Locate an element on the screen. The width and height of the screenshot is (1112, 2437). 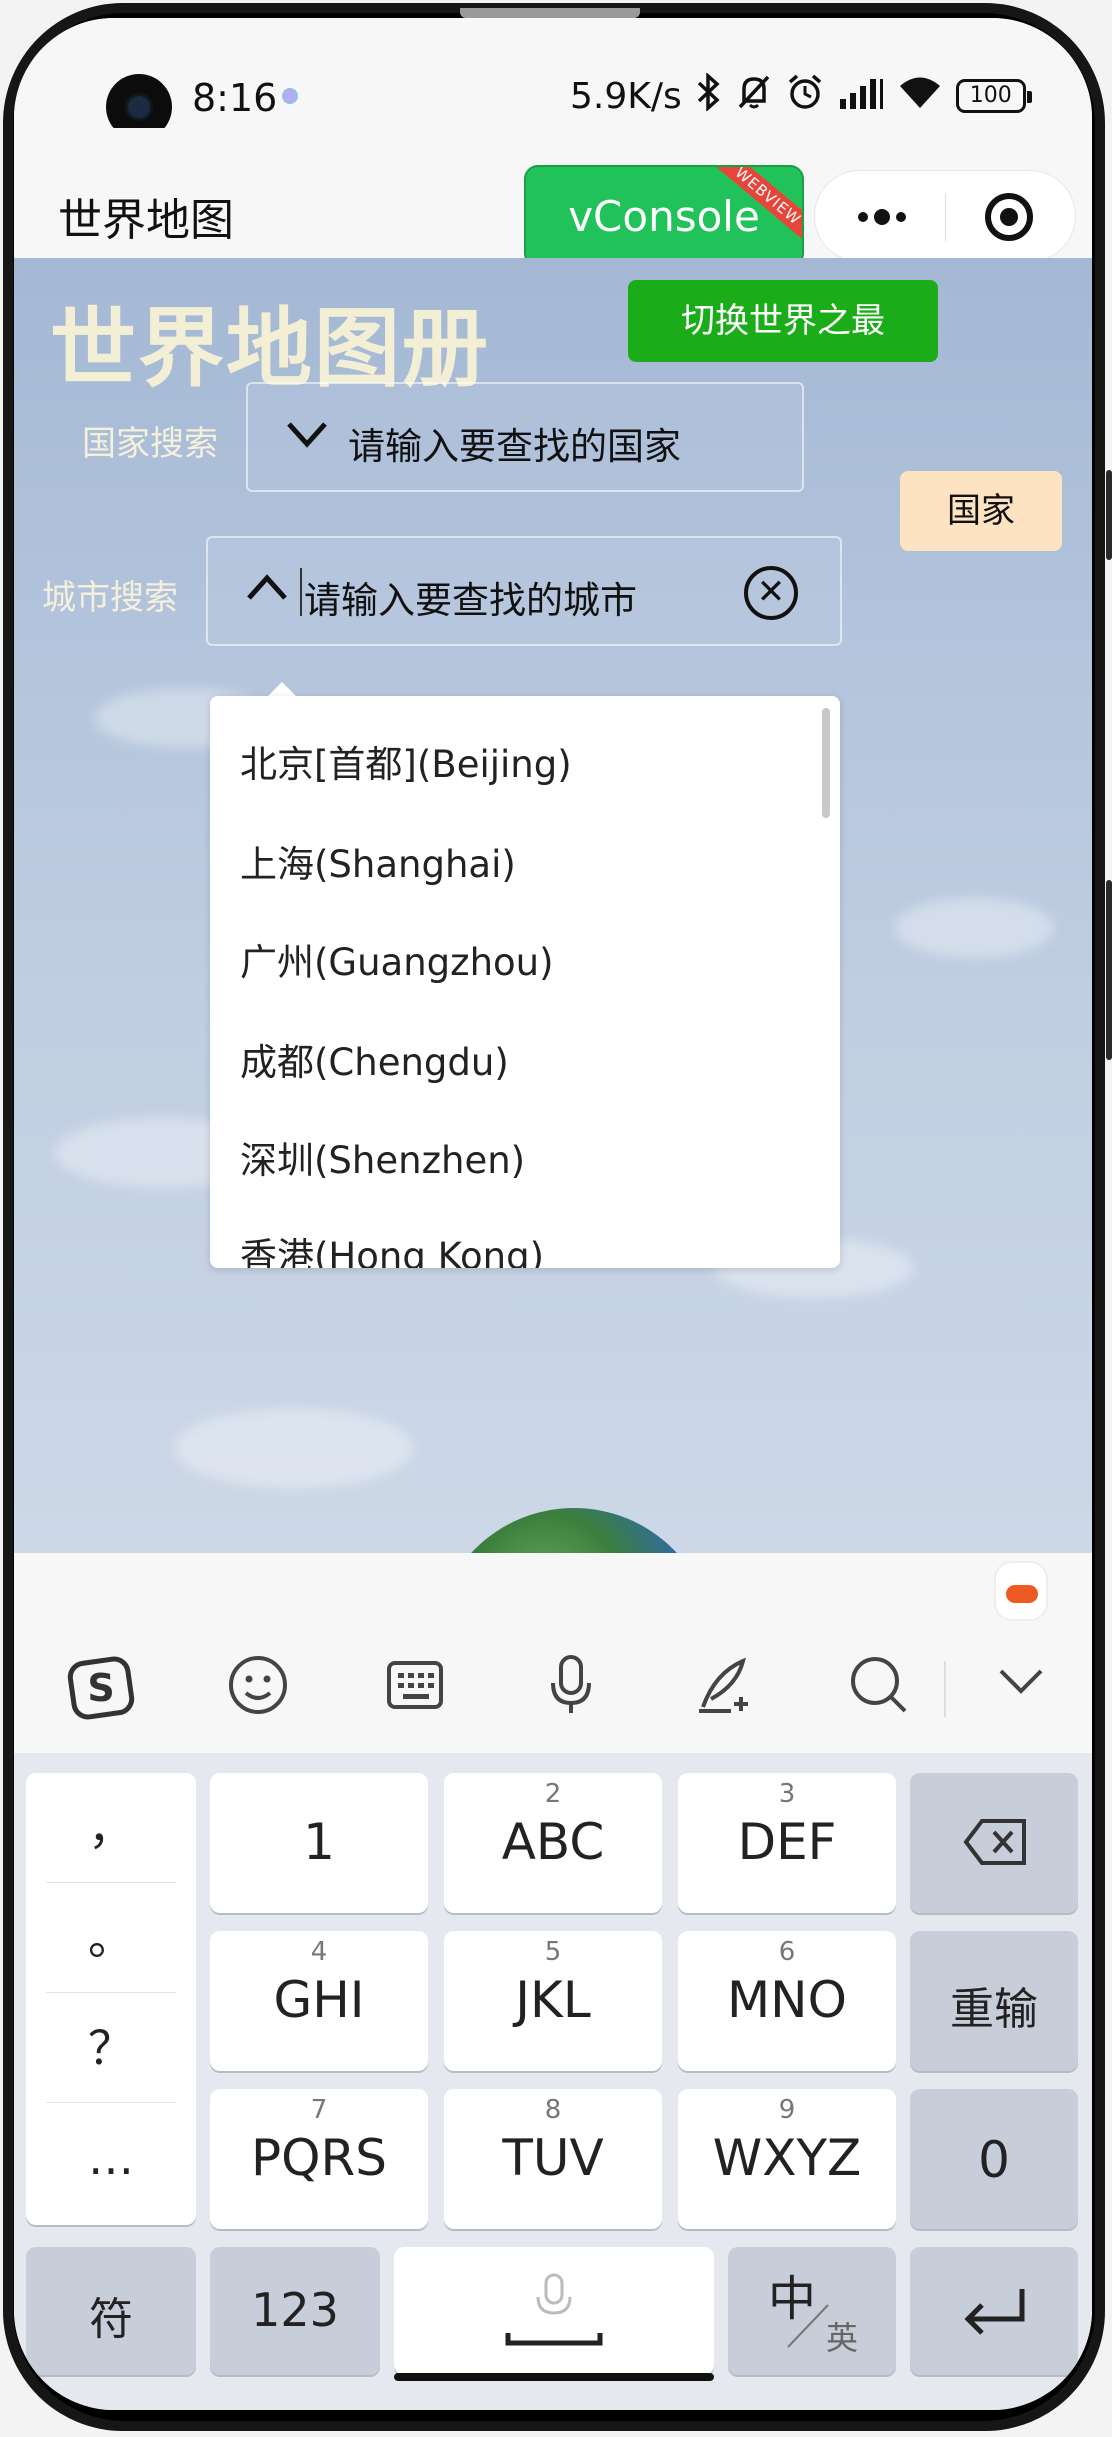
key-7-pqrs: 7 PQRS is located at coordinates (319, 2159).